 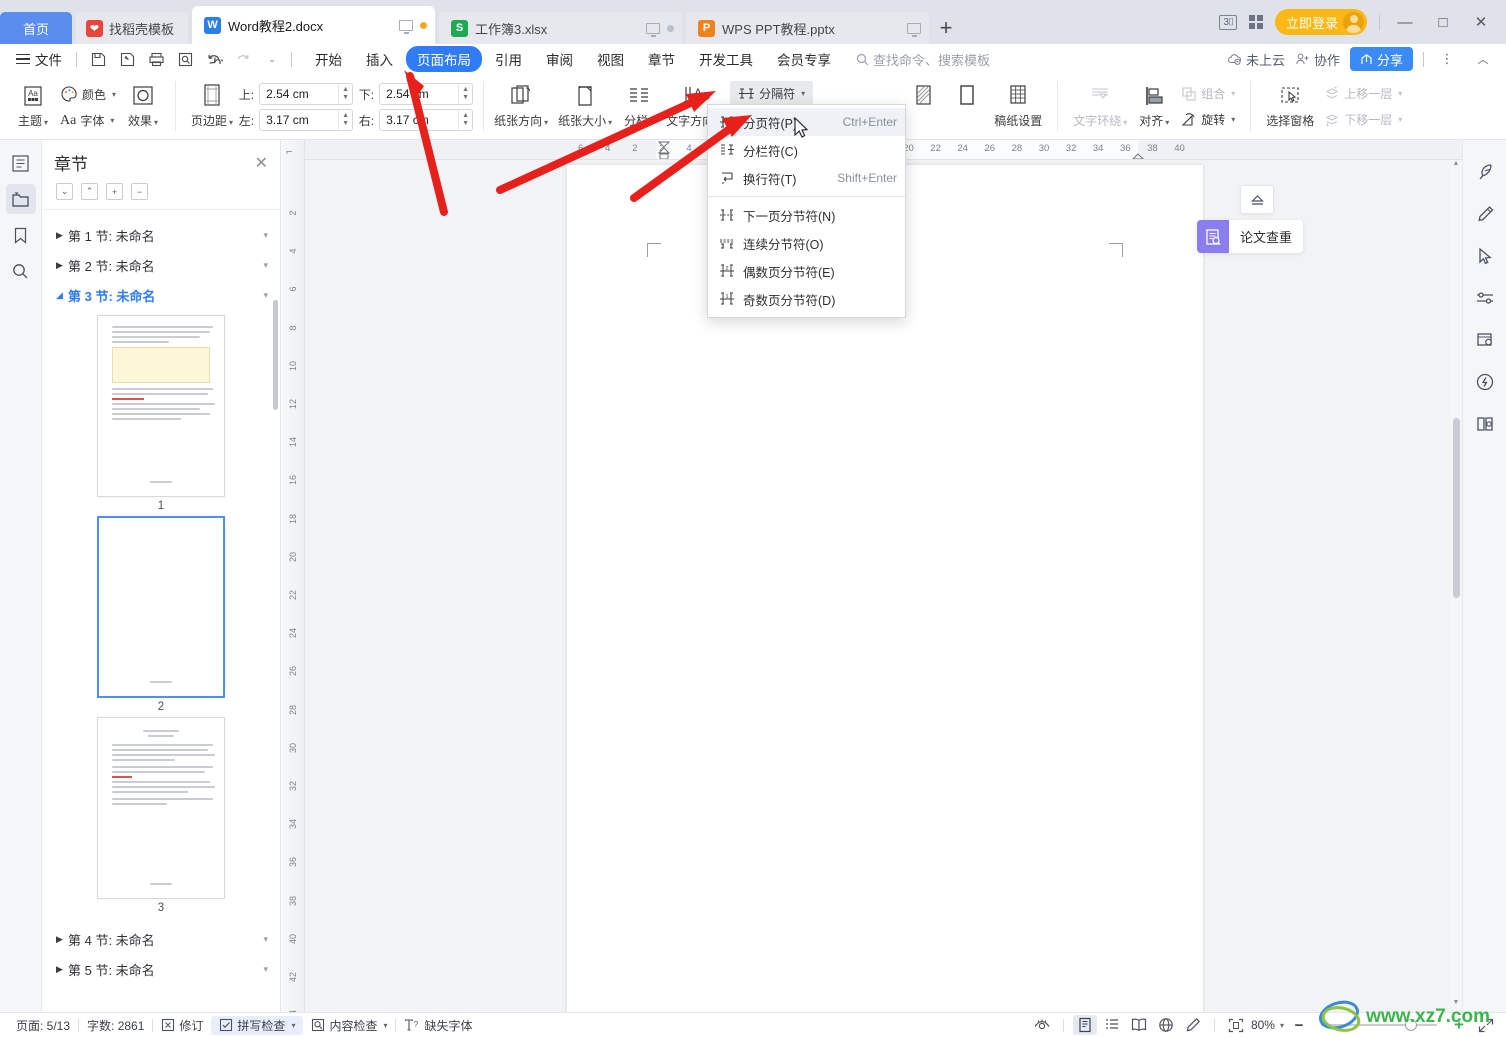 I want to click on missing-font-button: ? 缺失字体, so click(x=438, y=1025).